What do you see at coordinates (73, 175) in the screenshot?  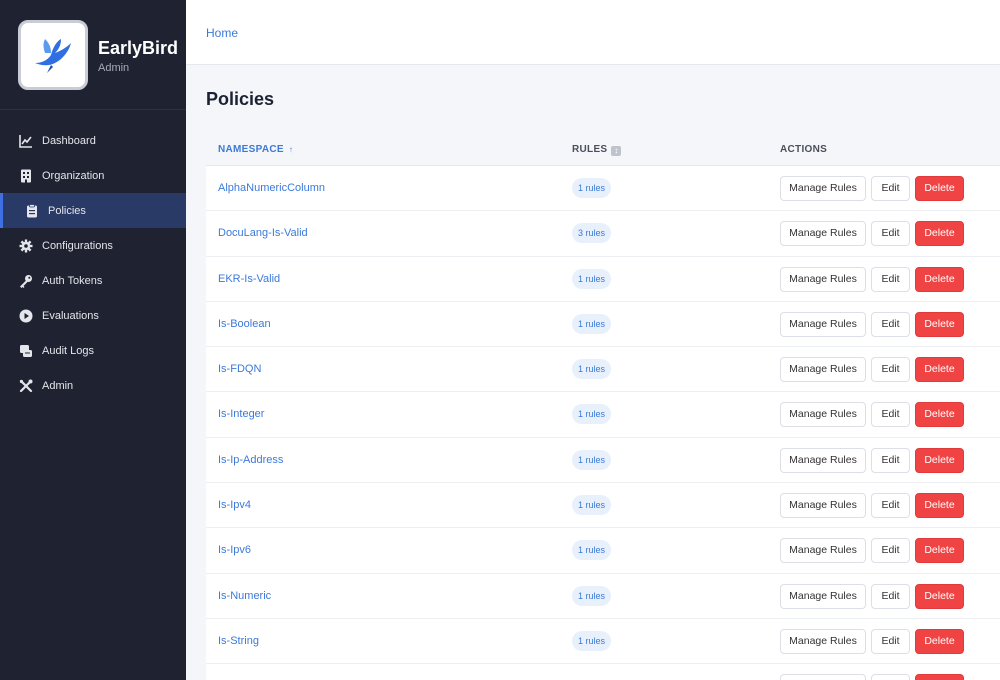 I see `sidebar-item-label: Organization` at bounding box center [73, 175].